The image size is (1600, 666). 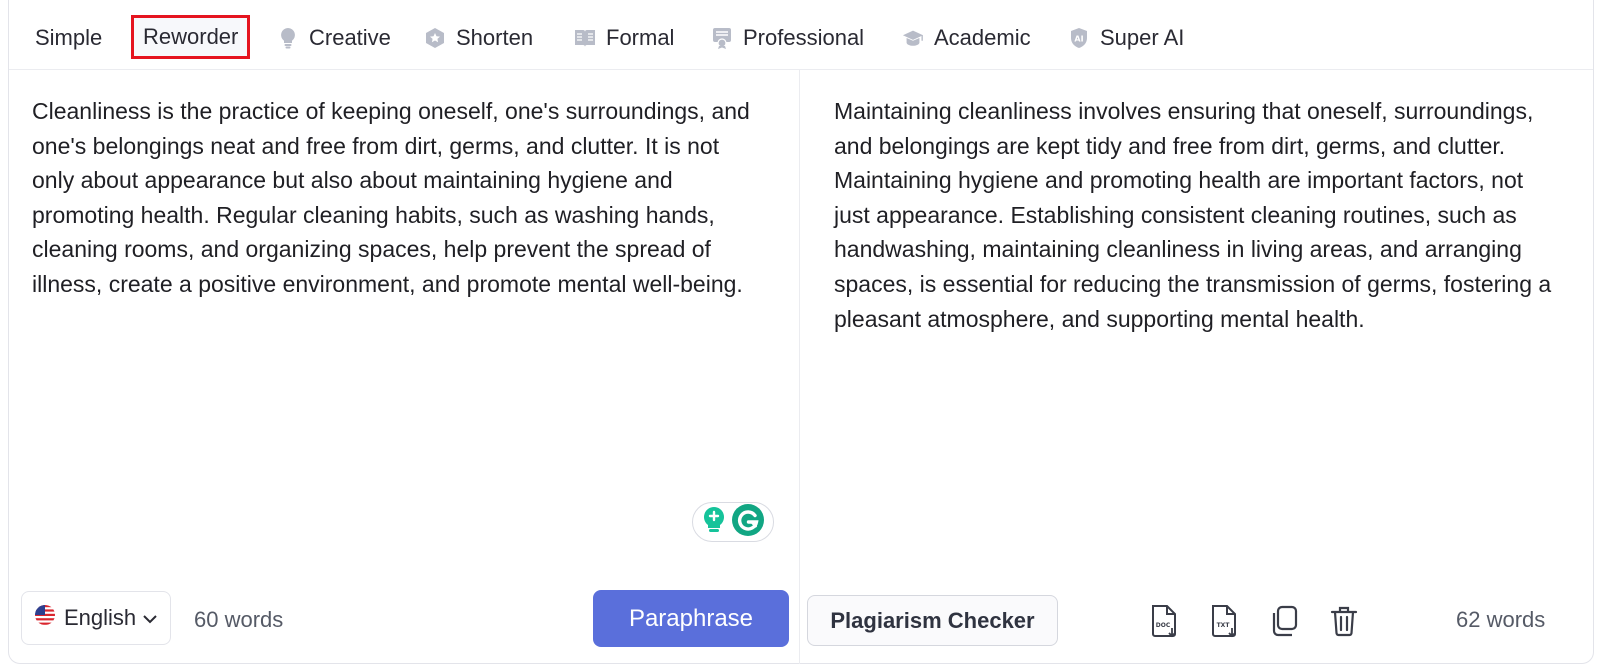 What do you see at coordinates (239, 619) in the screenshot?
I see `input-word-count: 60 words` at bounding box center [239, 619].